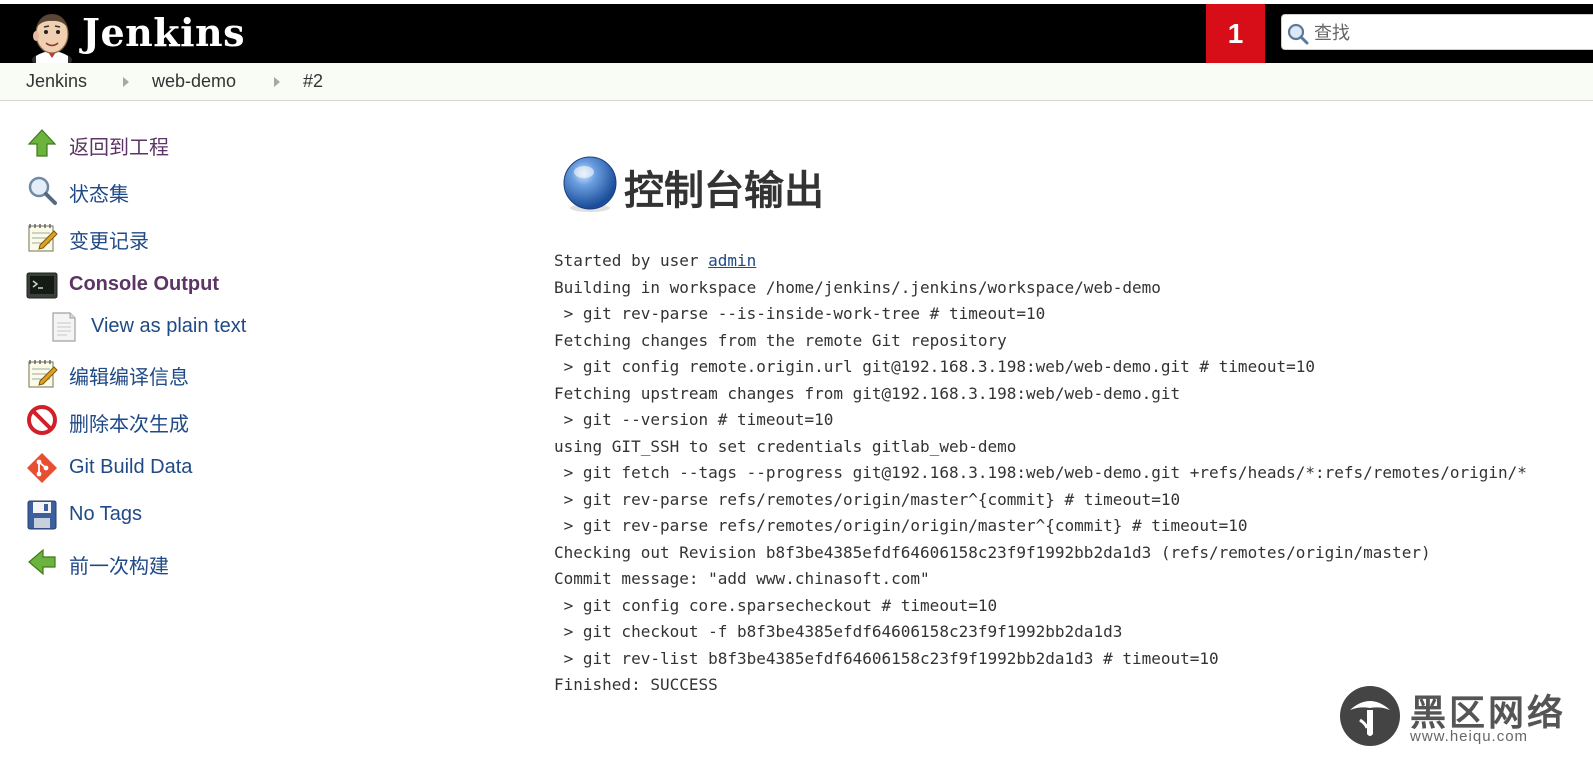 Image resolution: width=1593 pixels, height=762 pixels. I want to click on git-icon, so click(42, 468).